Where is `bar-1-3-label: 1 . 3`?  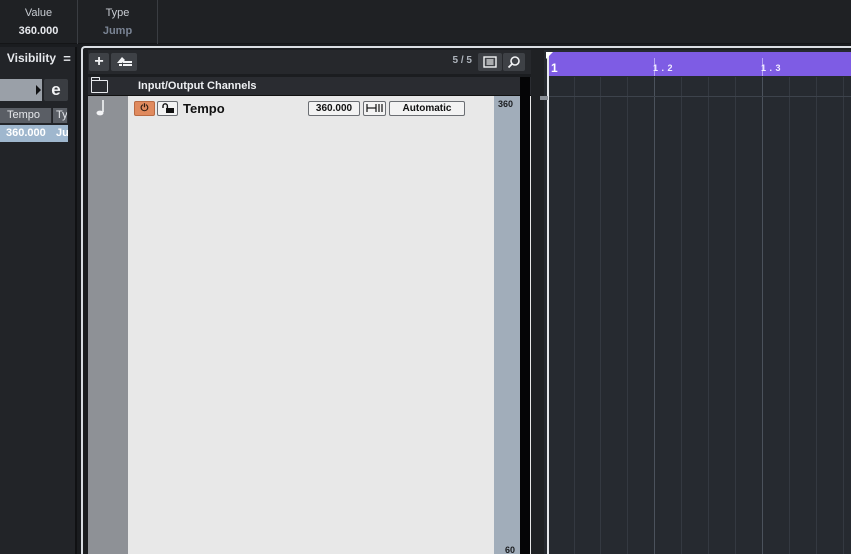
bar-1-3-label: 1 . 3 is located at coordinates (771, 68).